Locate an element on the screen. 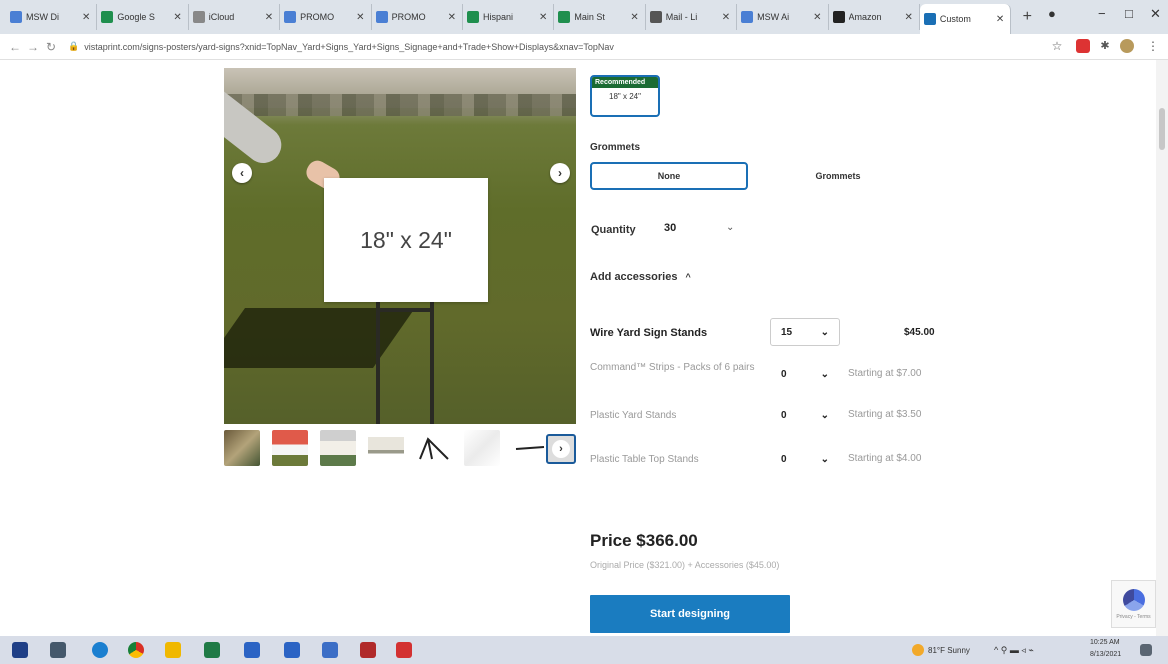  clock-date: 8/13/2021 is located at coordinates (1105, 654).